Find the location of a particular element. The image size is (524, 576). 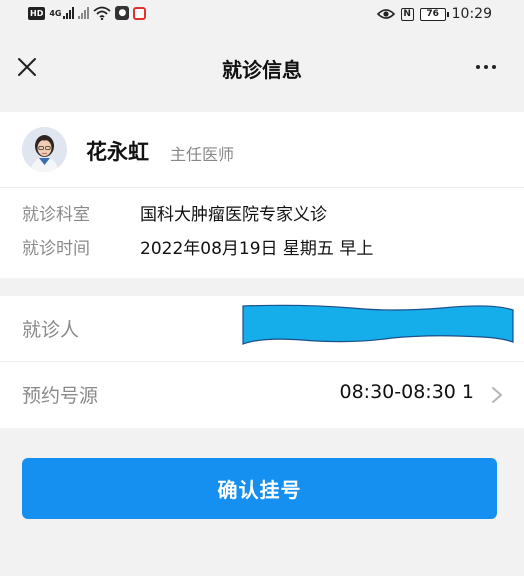

patient-row: 就诊人 is located at coordinates (262, 329).